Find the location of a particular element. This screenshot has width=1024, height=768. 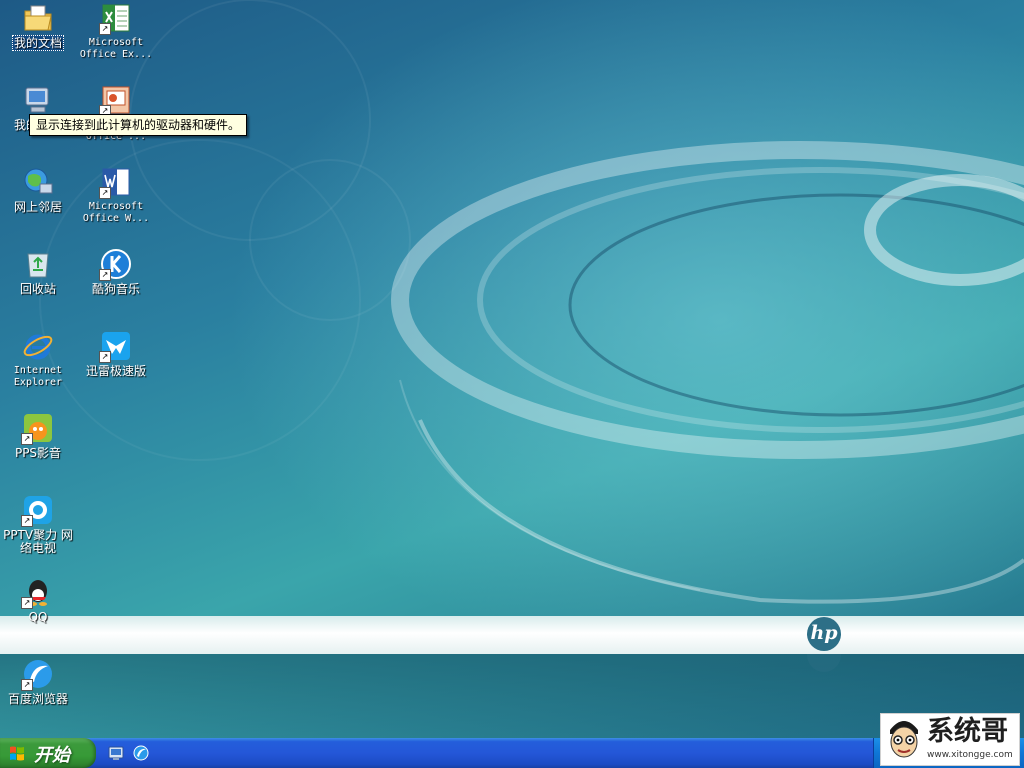

cartoon-face-icon is located at coordinates (904, 739).